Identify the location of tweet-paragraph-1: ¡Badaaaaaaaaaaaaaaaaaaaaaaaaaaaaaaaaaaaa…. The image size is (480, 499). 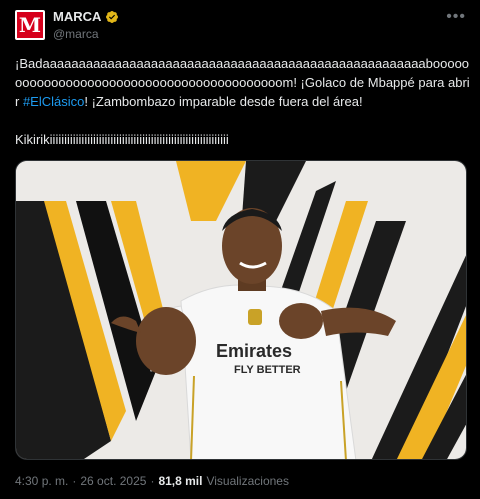
(242, 82).